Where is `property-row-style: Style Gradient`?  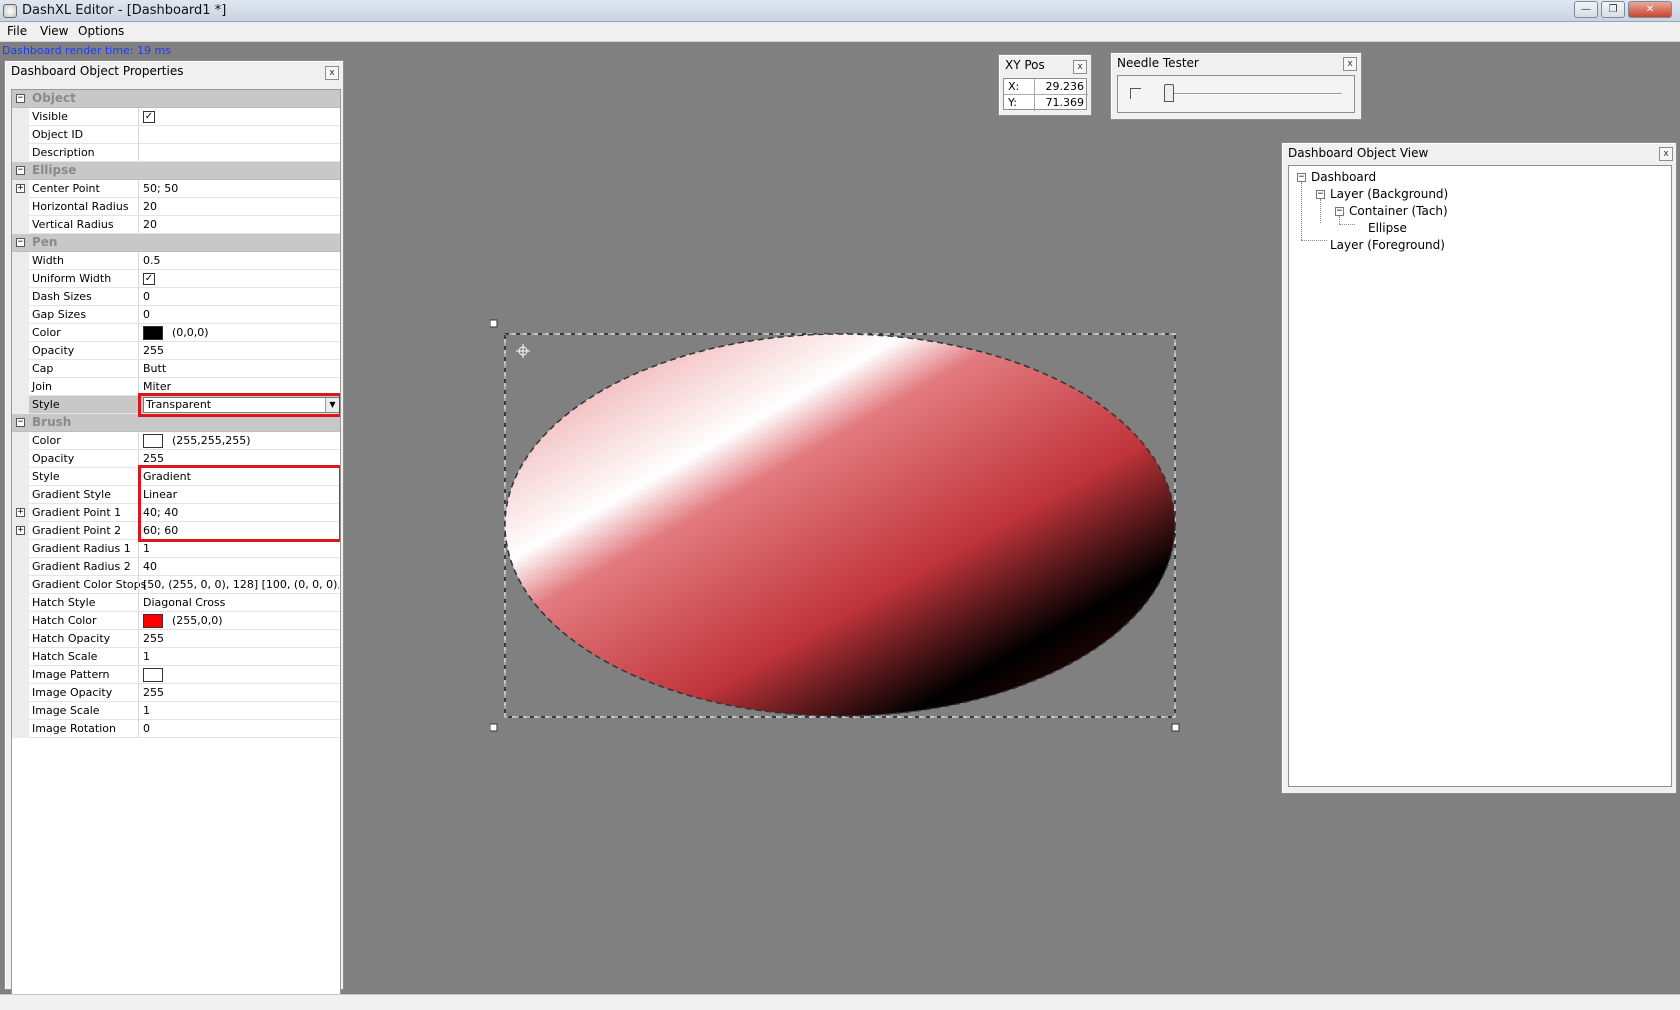 property-row-style: Style Gradient is located at coordinates (176, 477).